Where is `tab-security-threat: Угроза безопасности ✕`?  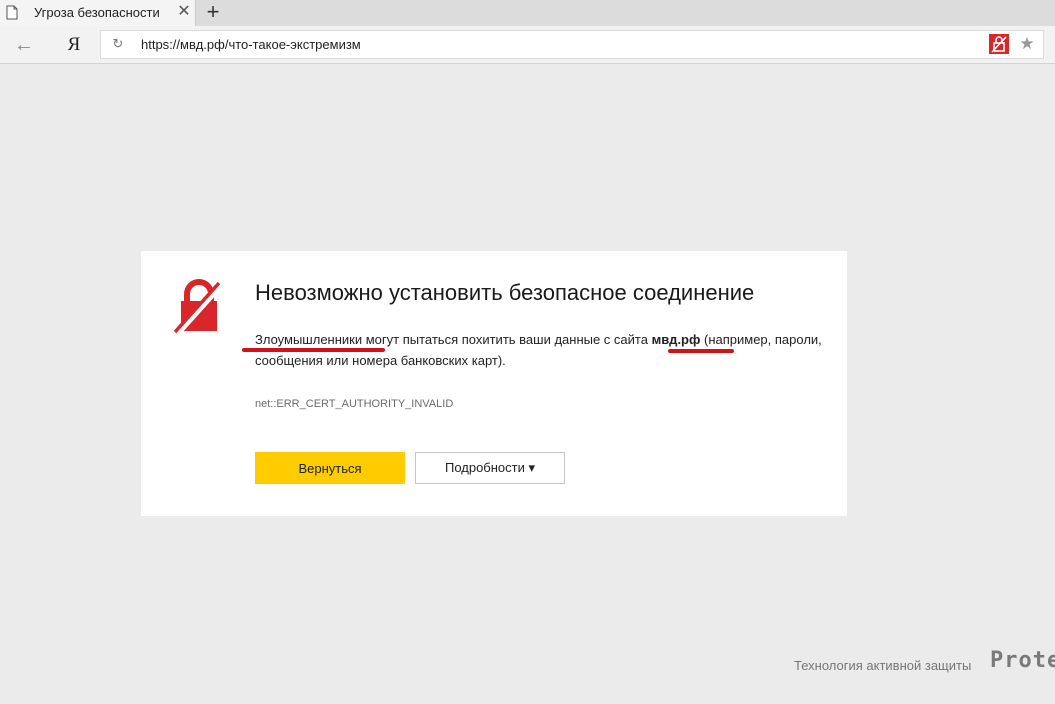 tab-security-threat: Угроза безопасности ✕ is located at coordinates (98, 13).